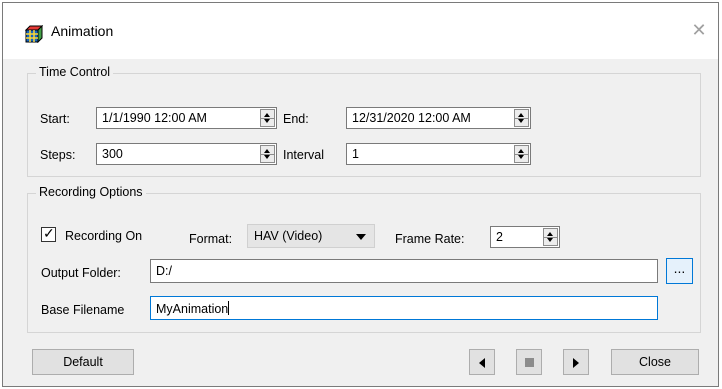  I want to click on close-icon: ✕, so click(699, 30).